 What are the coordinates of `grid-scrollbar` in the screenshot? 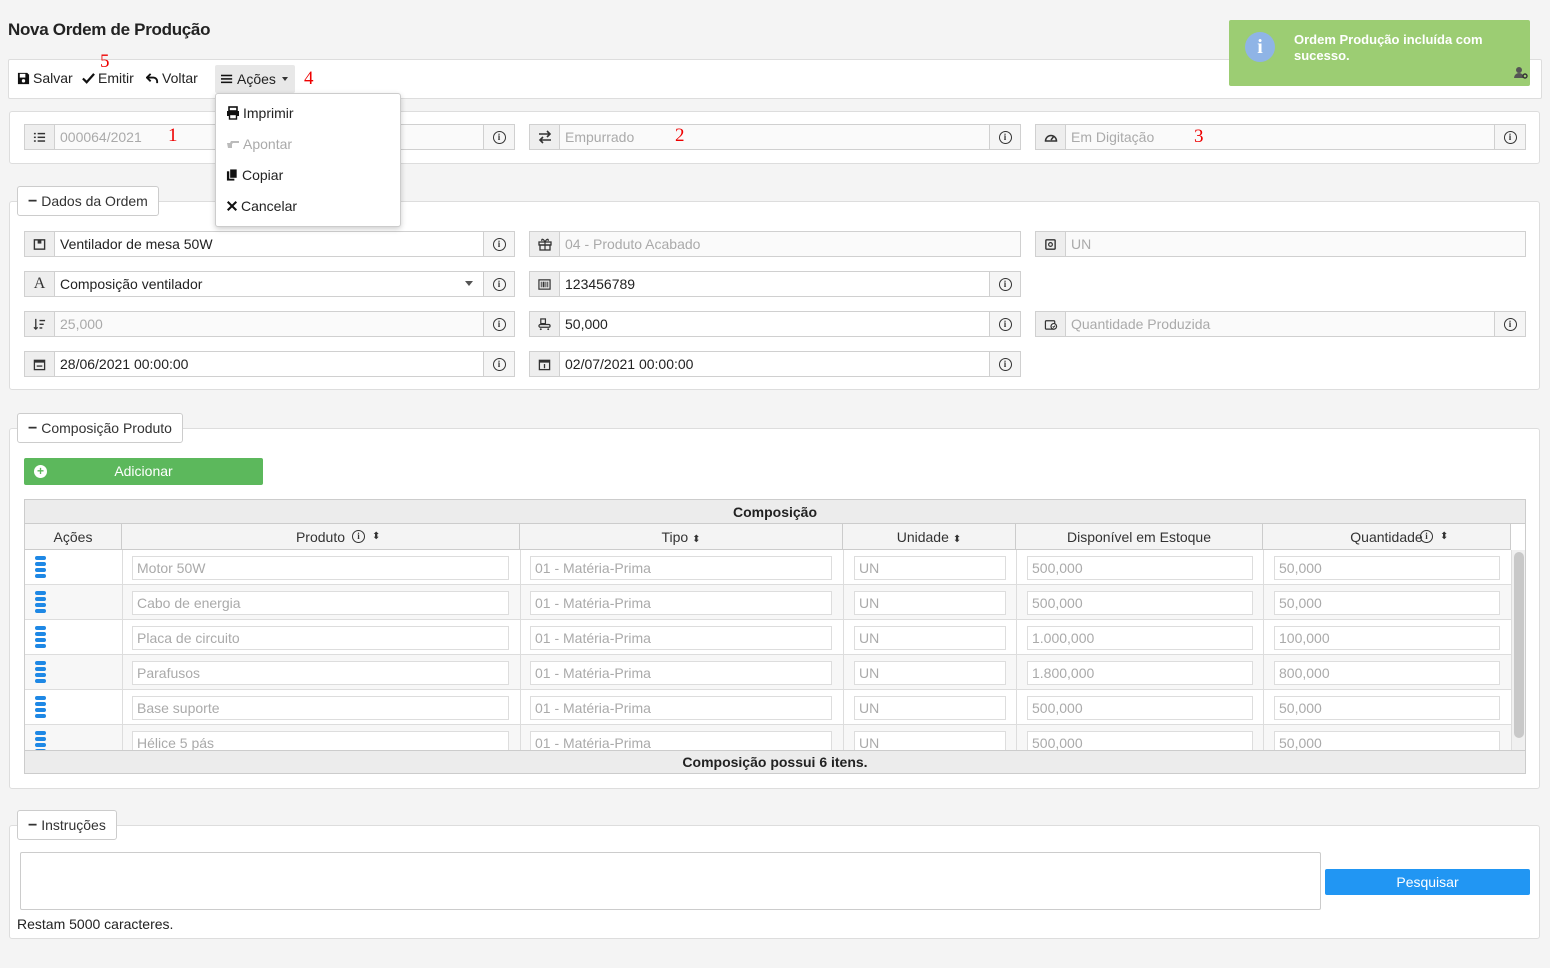 It's located at (1518, 650).